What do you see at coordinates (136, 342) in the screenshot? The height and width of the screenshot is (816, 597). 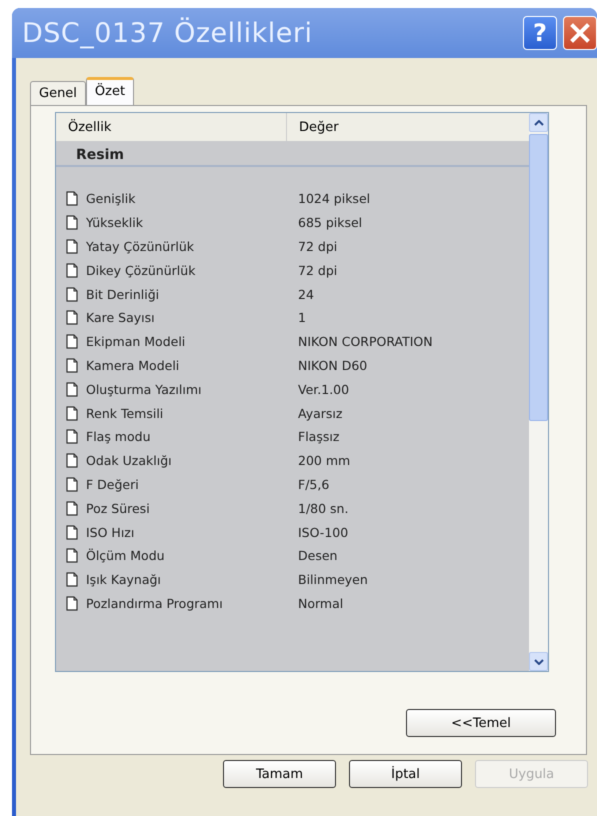 I see `property-name: Ekipman Modeli` at bounding box center [136, 342].